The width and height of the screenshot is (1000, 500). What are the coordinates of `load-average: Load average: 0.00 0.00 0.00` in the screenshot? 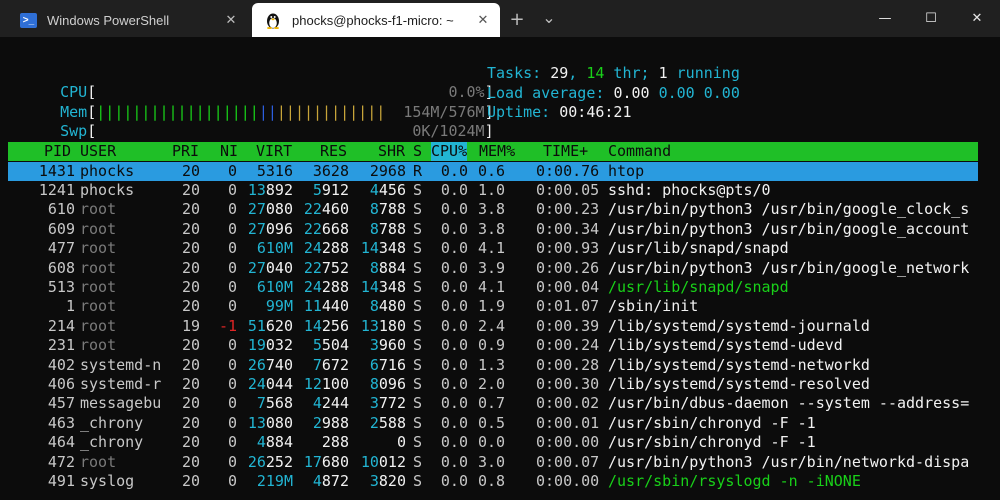 It's located at (613, 93).